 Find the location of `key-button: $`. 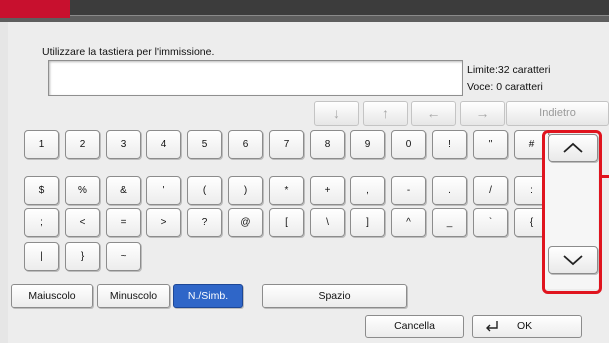

key-button: $ is located at coordinates (41, 190).